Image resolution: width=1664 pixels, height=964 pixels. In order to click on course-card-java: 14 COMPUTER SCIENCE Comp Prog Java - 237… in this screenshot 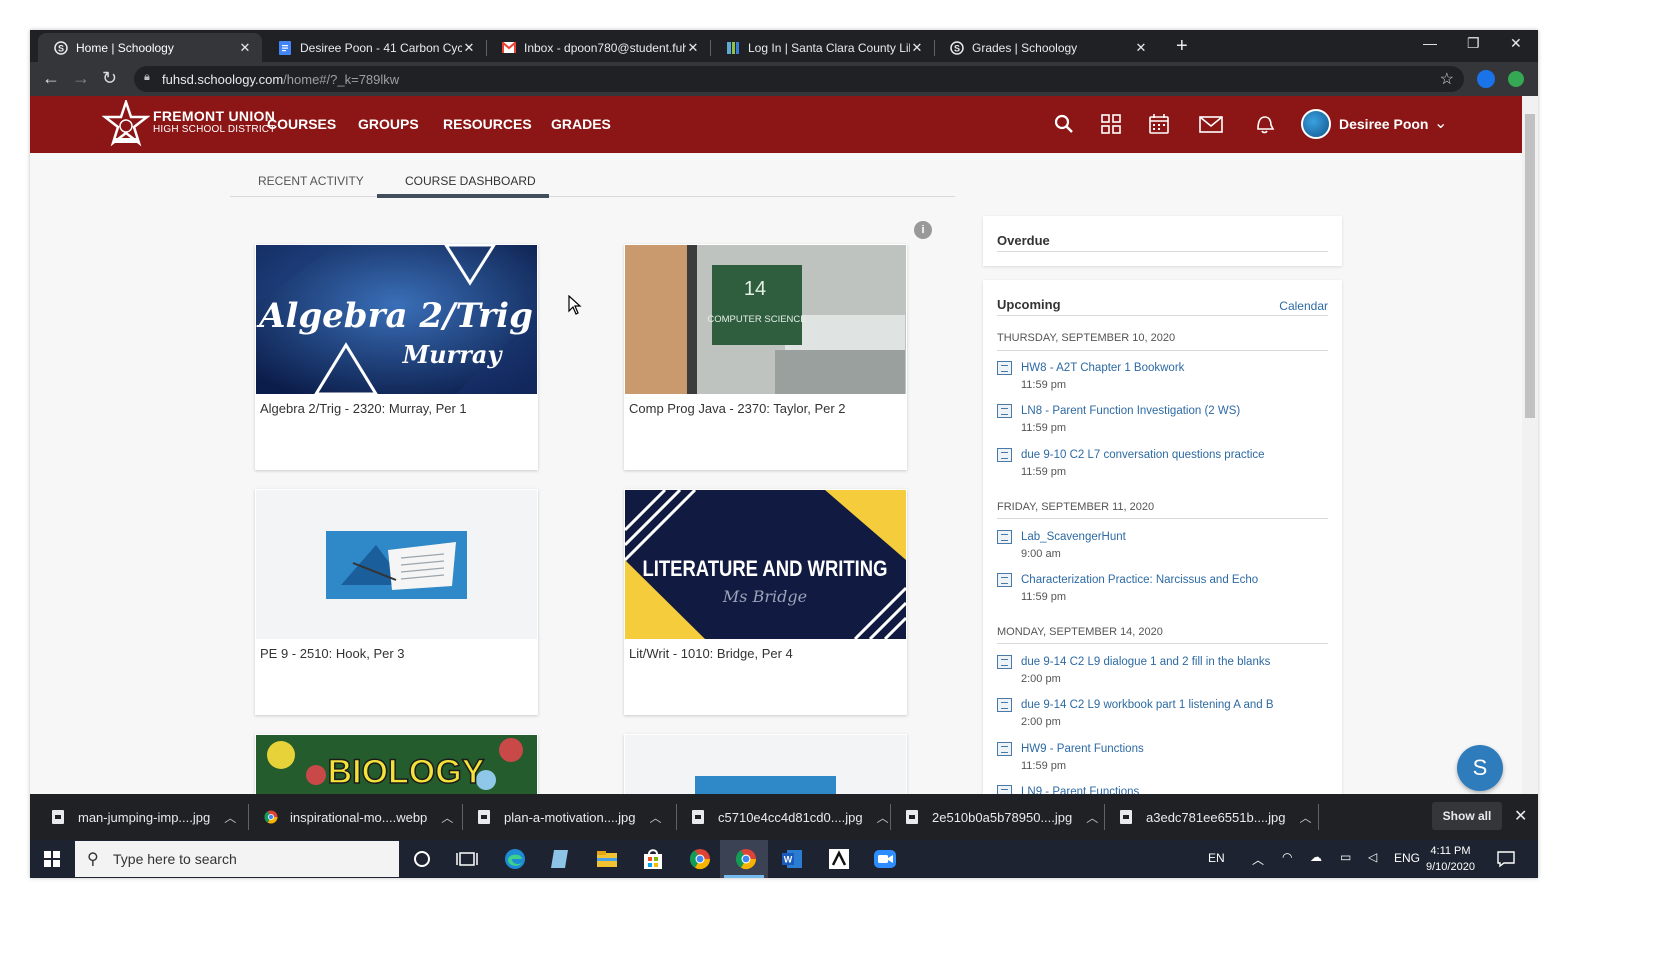, I will do `click(765, 357)`.